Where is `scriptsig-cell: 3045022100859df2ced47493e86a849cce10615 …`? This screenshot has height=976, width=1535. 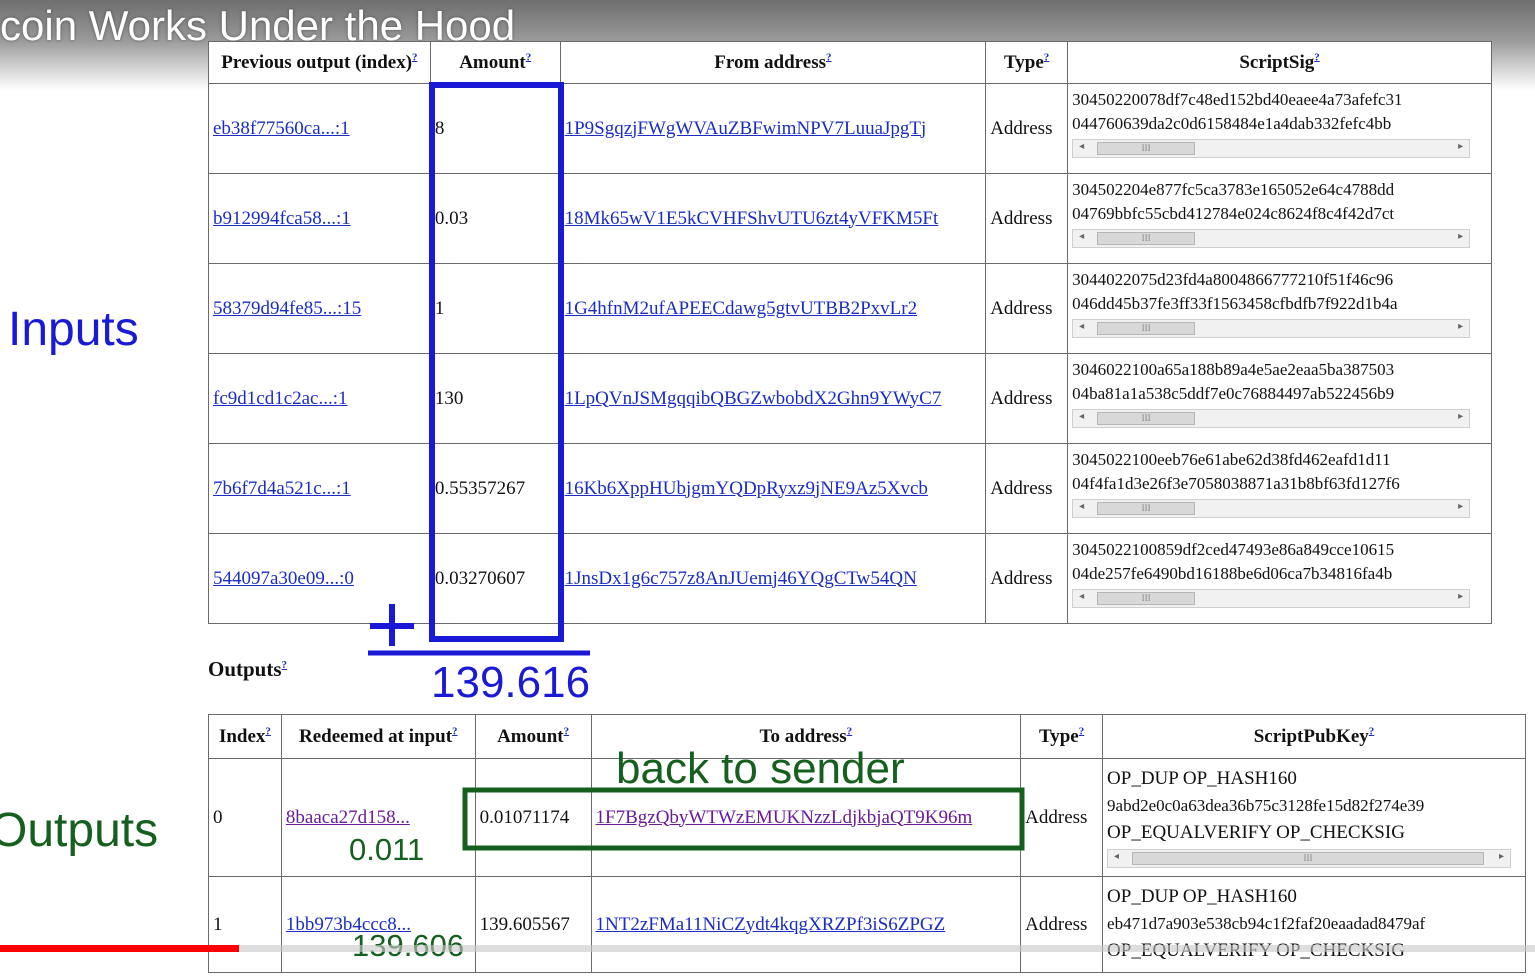 scriptsig-cell: 3045022100859df2ced47493e86a849cce10615 … is located at coordinates (1279, 578).